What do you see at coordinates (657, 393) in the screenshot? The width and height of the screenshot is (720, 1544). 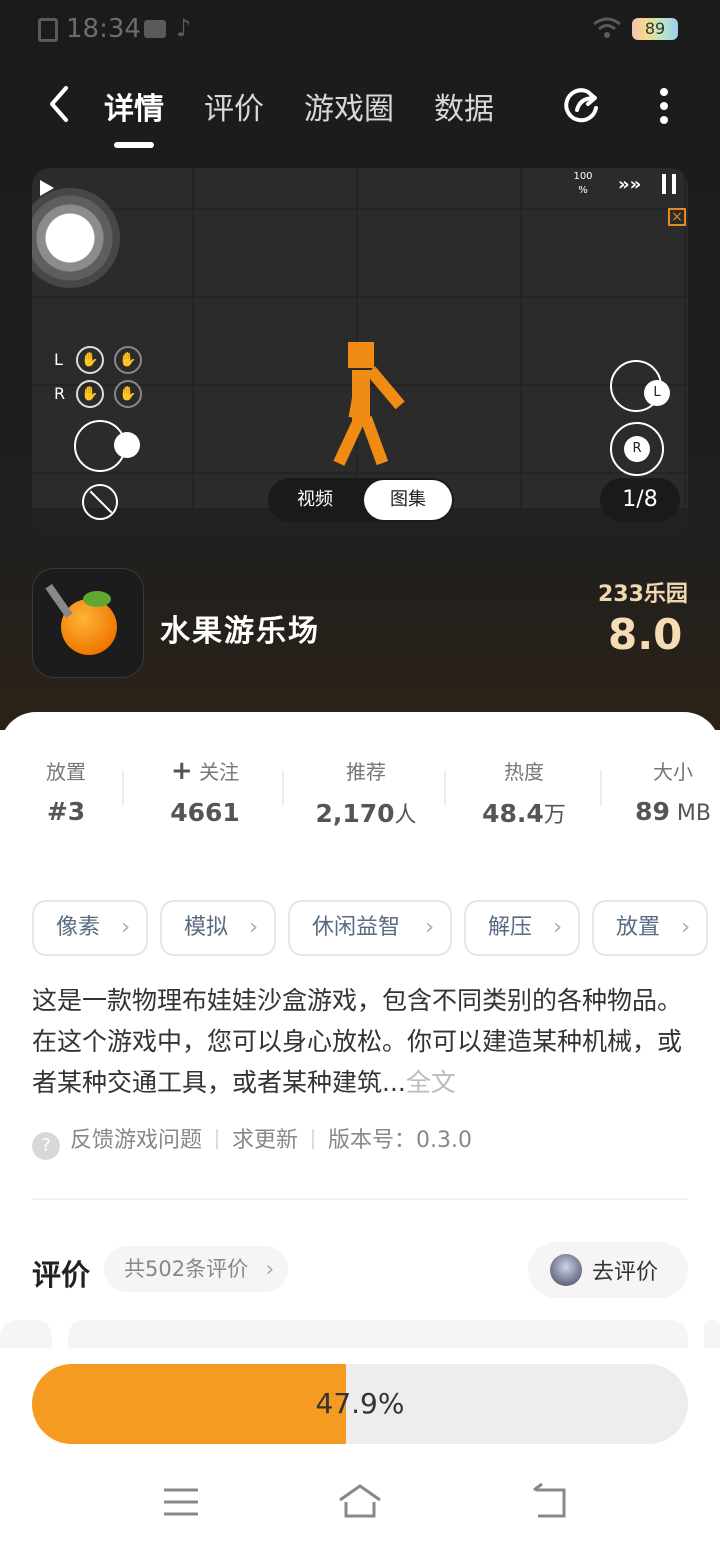 I see `left-stick-label: L` at bounding box center [657, 393].